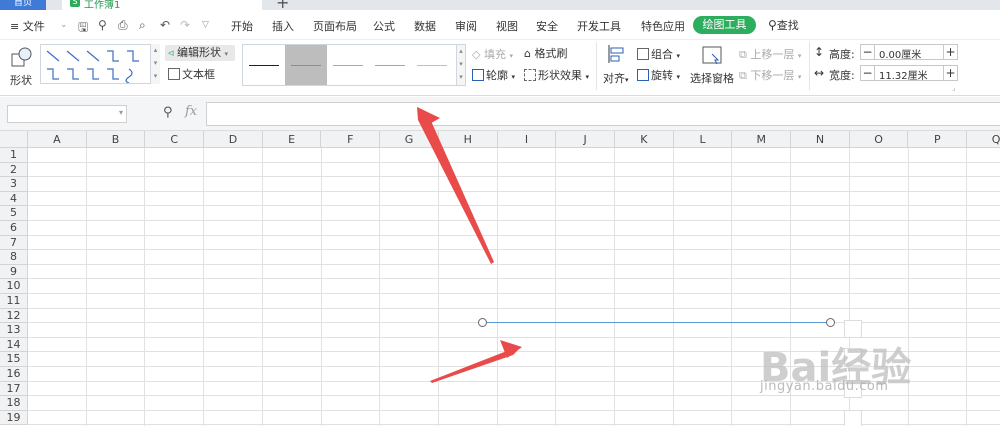  Describe the element at coordinates (824, 386) in the screenshot. I see `watermark-url: jingyan.baidu.com` at that location.